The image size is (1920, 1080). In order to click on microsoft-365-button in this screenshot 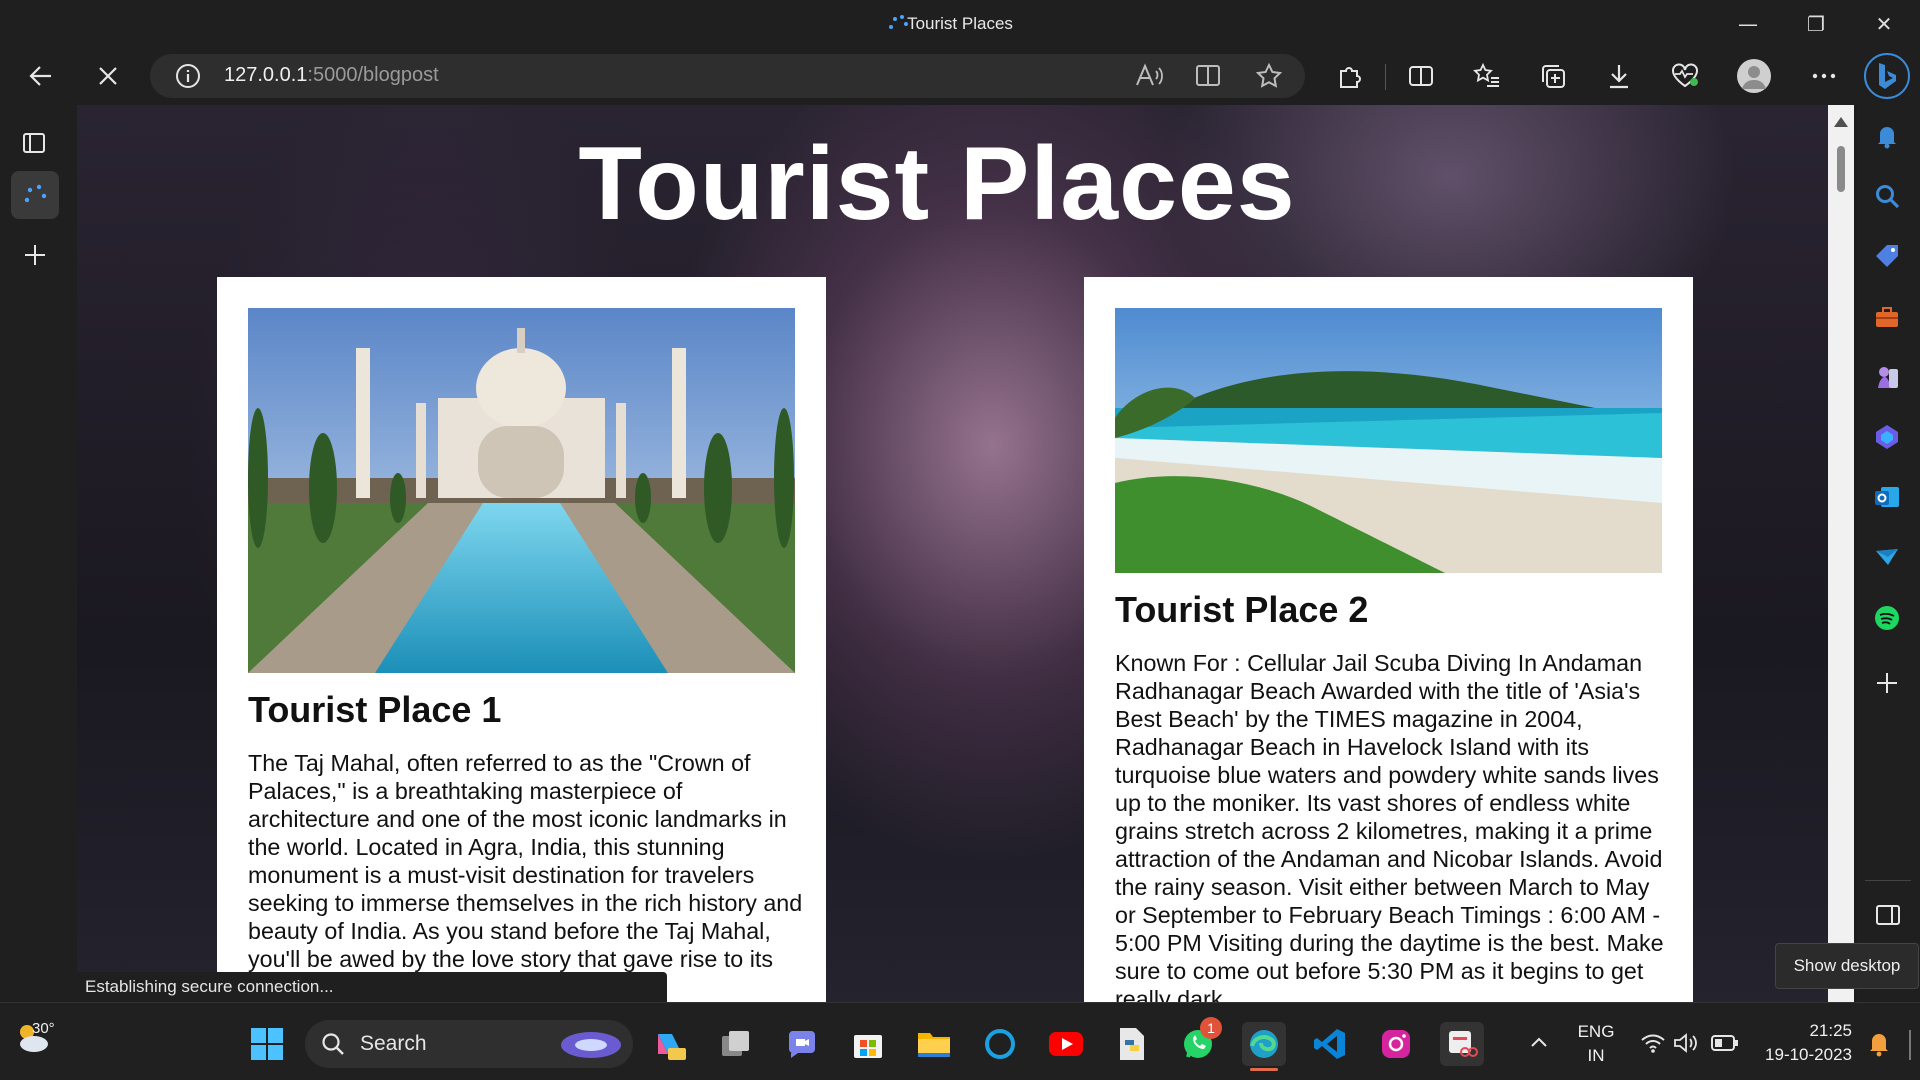, I will do `click(1887, 439)`.